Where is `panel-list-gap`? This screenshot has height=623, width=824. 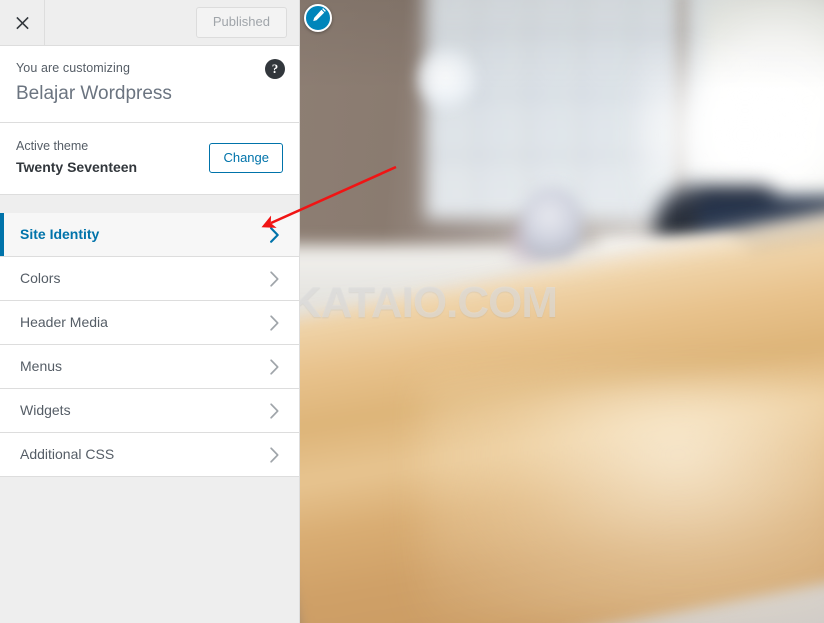 panel-list-gap is located at coordinates (149, 204).